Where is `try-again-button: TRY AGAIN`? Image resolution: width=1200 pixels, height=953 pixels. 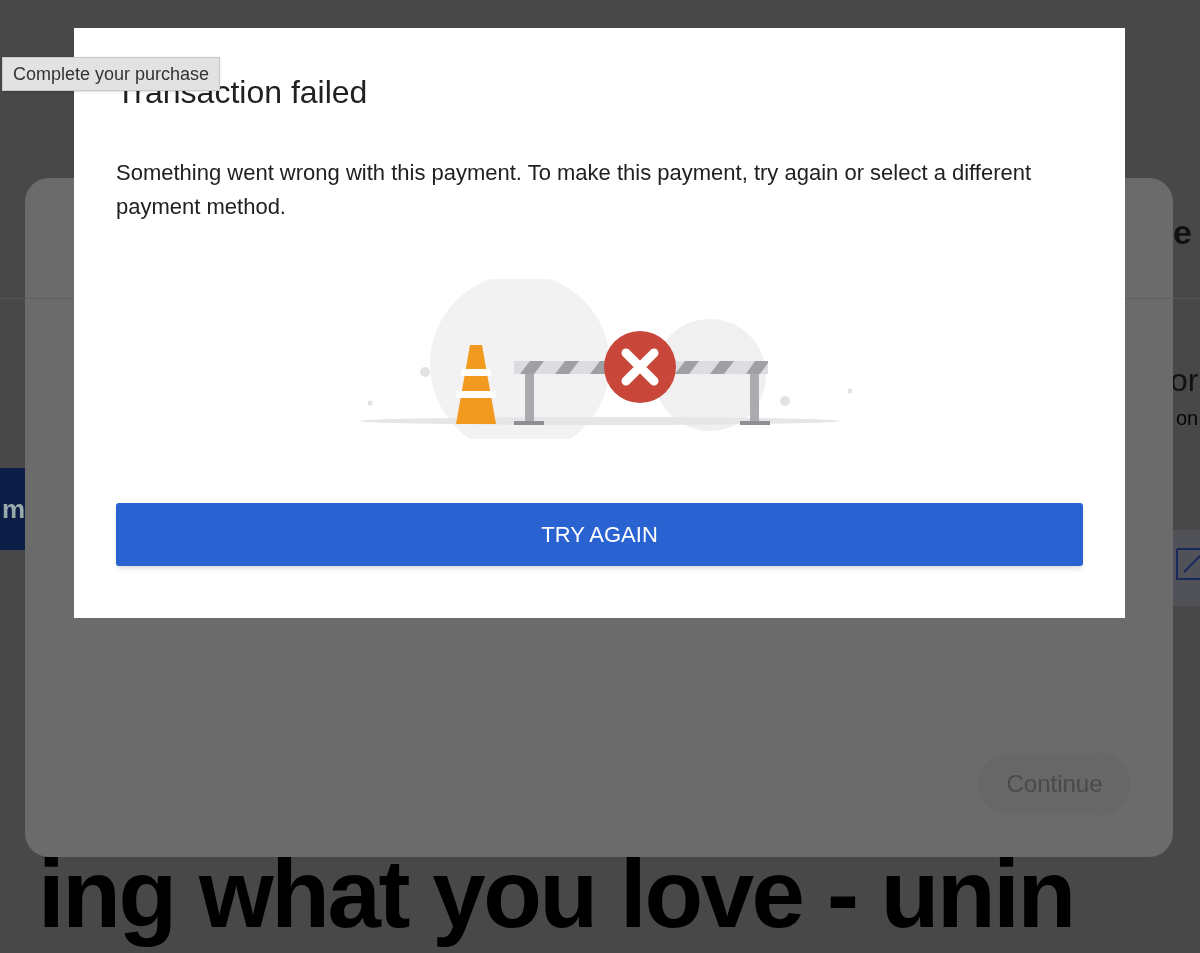
try-again-button: TRY AGAIN is located at coordinates (599, 534).